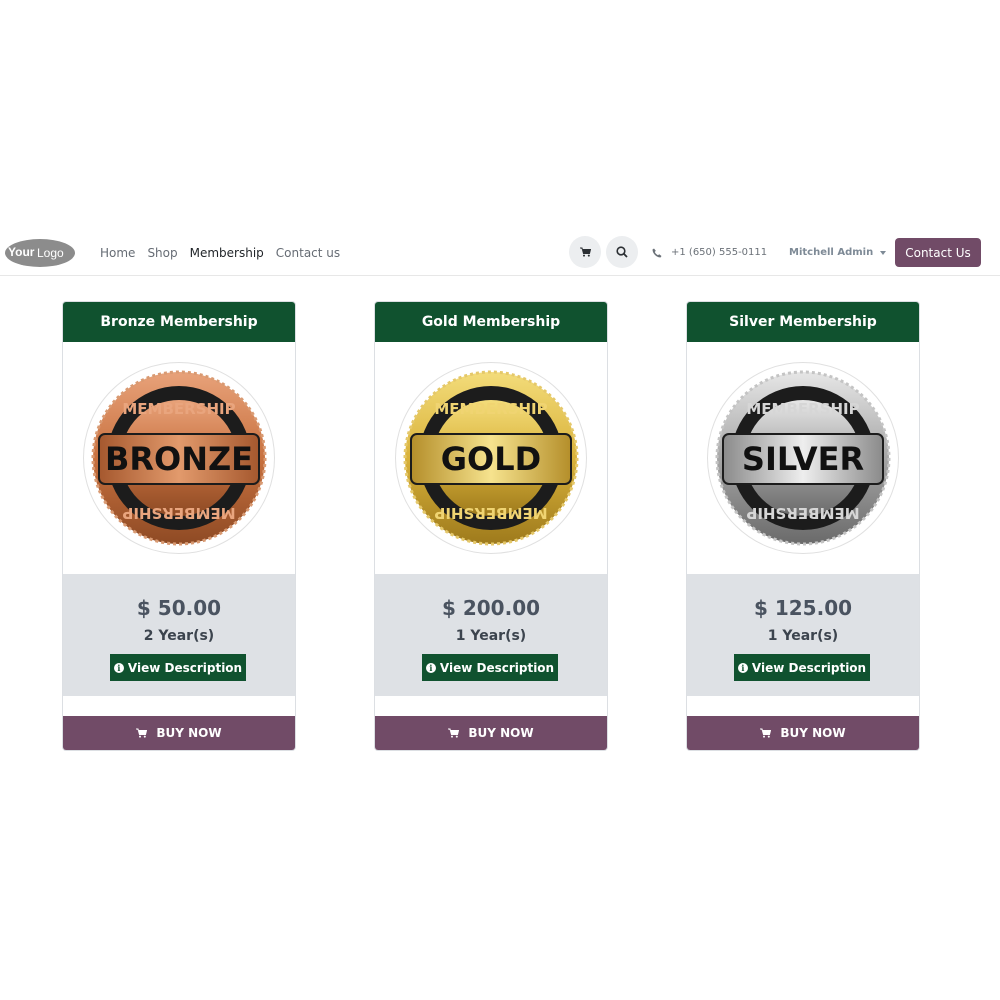  What do you see at coordinates (117, 253) in the screenshot?
I see `nav-home: Home` at bounding box center [117, 253].